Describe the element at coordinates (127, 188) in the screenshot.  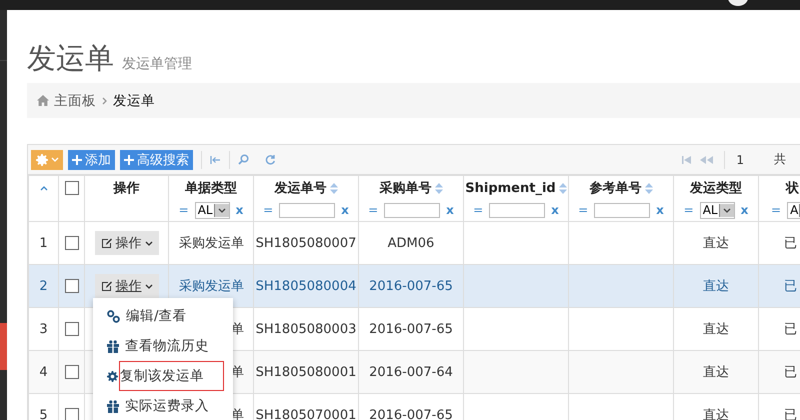
I see `column-header: 操作` at that location.